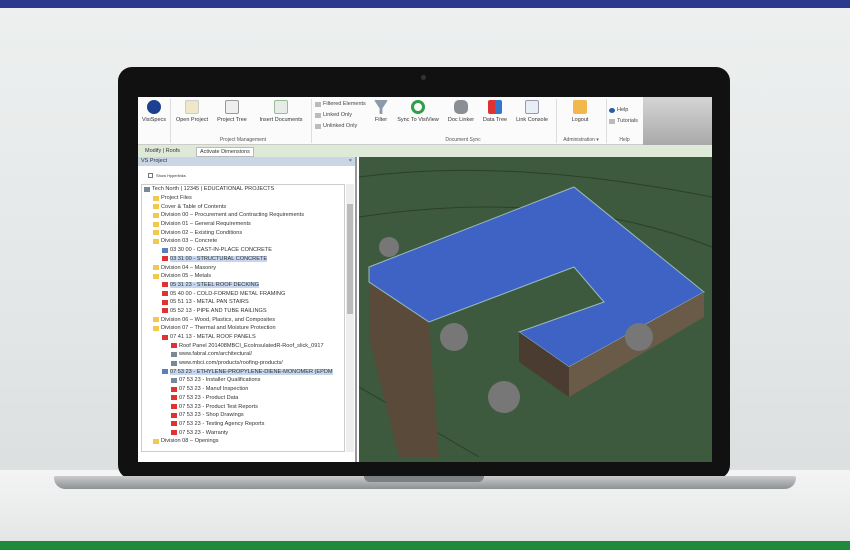 This screenshot has height=550, width=850. I want to click on scrollbar-thumb, so click(350, 259).